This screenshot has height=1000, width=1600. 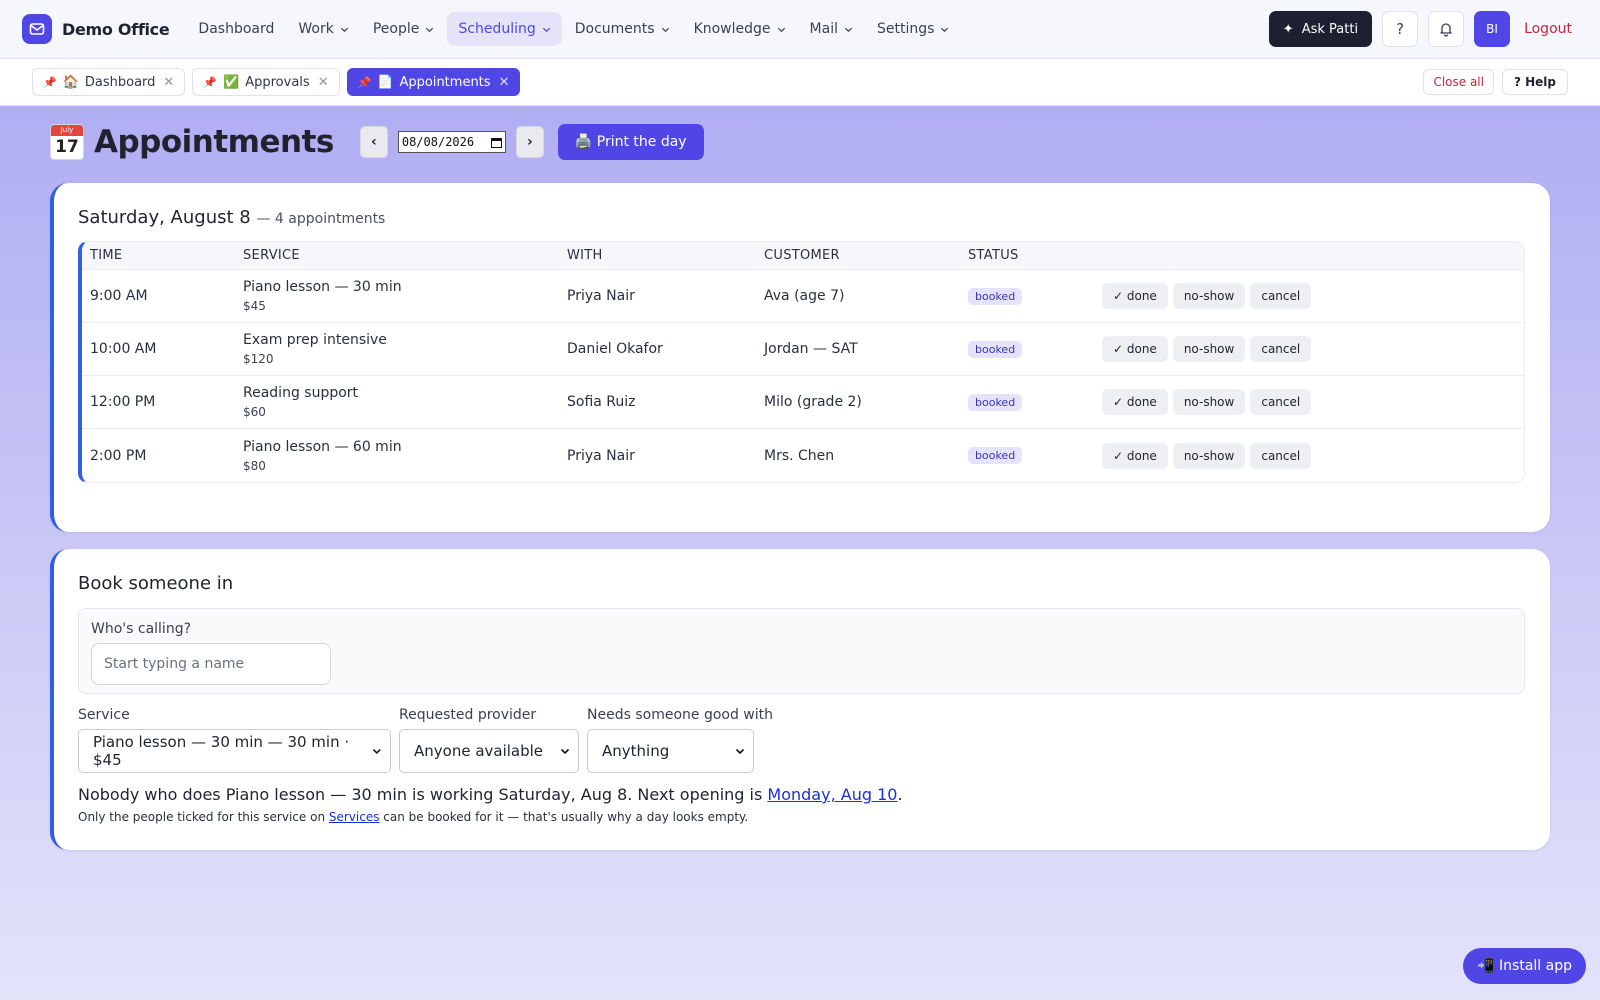 I want to click on nav-item-mail: Mail, so click(x=831, y=29).